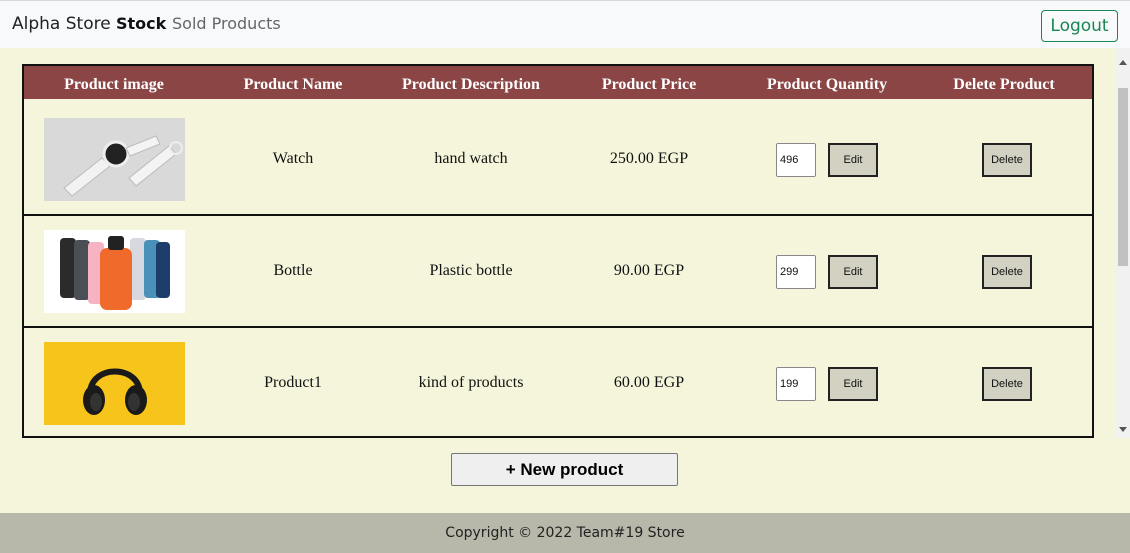 The height and width of the screenshot is (553, 1130). Describe the element at coordinates (293, 270) in the screenshot. I see `product-name: Bottle` at that location.